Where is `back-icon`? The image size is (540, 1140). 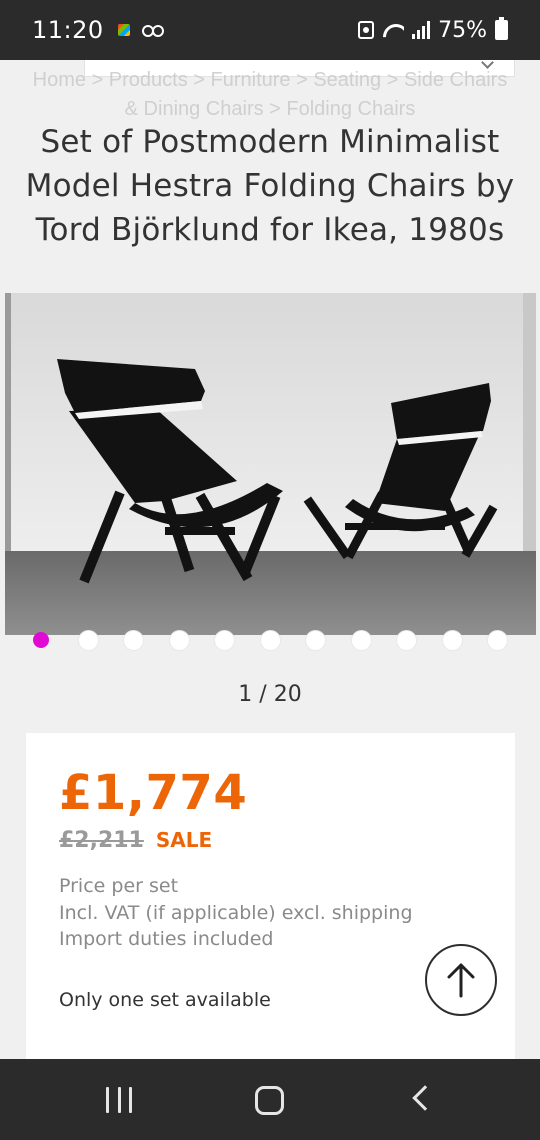 back-icon is located at coordinates (425, 1098).